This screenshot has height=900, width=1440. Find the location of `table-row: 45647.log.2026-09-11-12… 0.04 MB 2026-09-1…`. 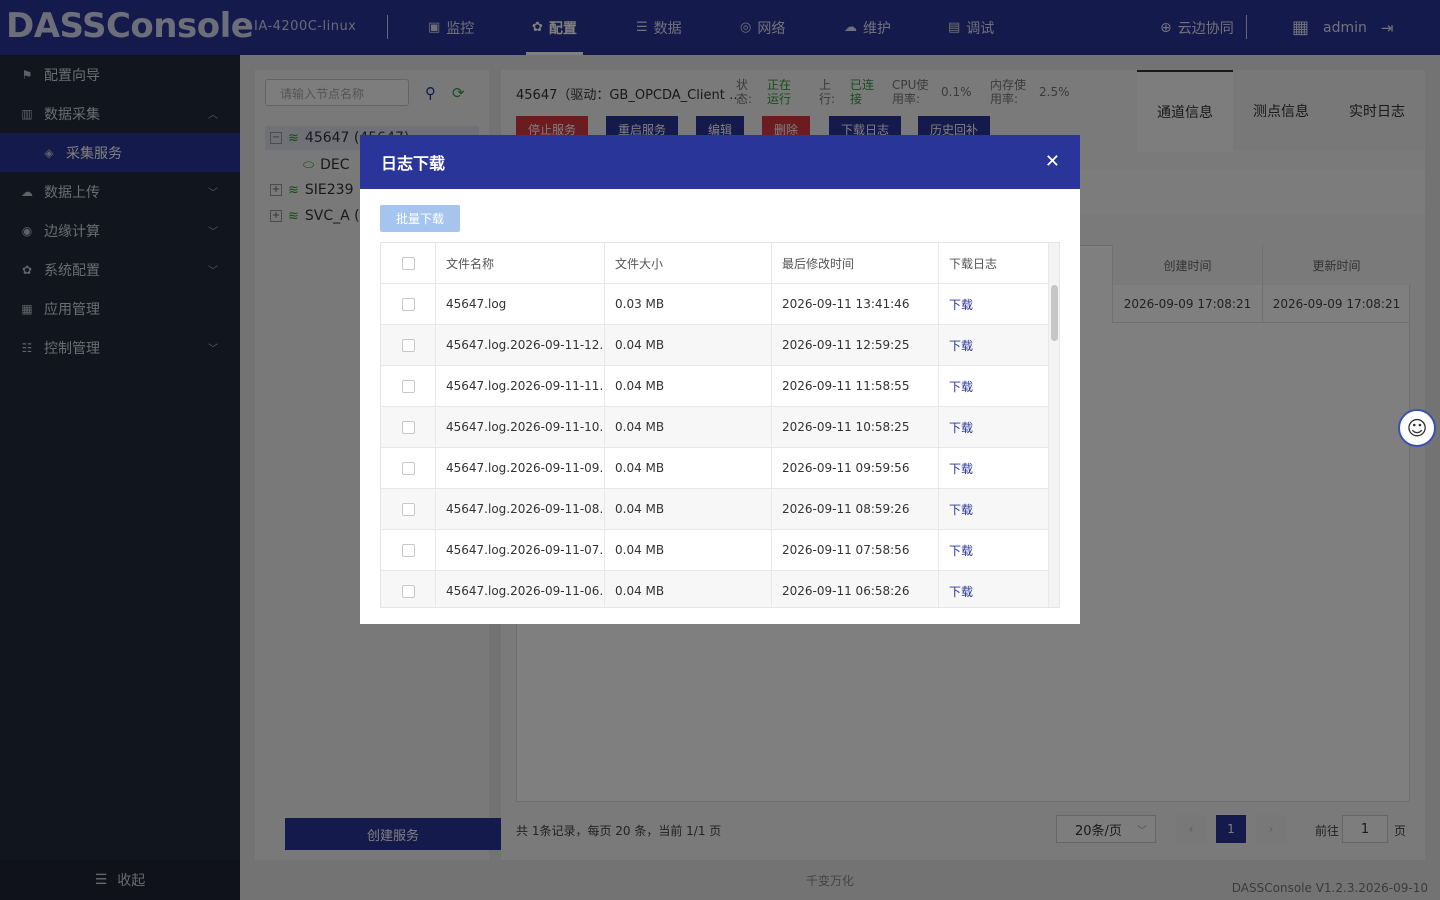

table-row: 45647.log.2026-09-11-12… 0.04 MB 2026-09-1… is located at coordinates (720, 345).